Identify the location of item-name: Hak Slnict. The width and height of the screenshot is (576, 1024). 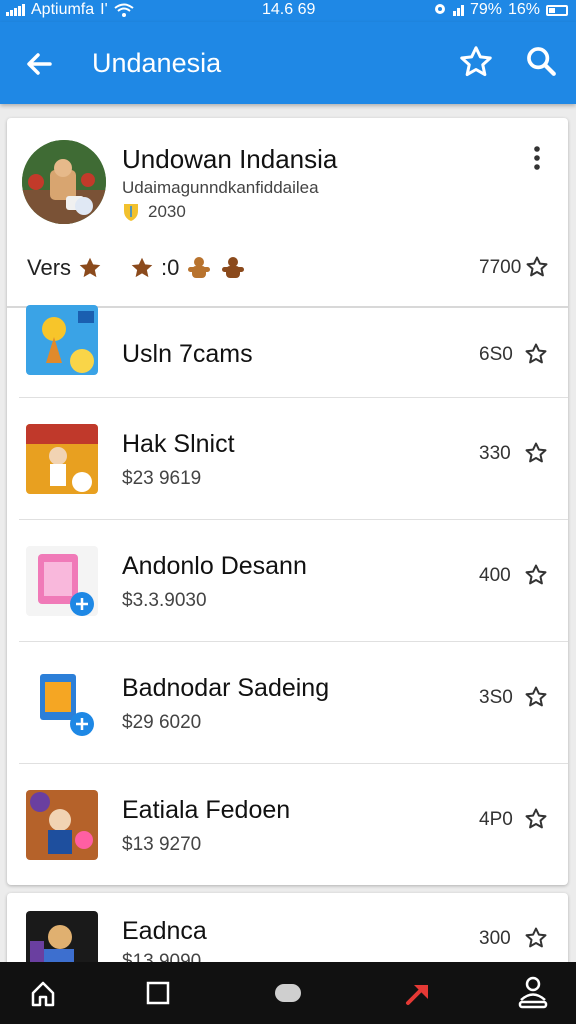
(178, 444).